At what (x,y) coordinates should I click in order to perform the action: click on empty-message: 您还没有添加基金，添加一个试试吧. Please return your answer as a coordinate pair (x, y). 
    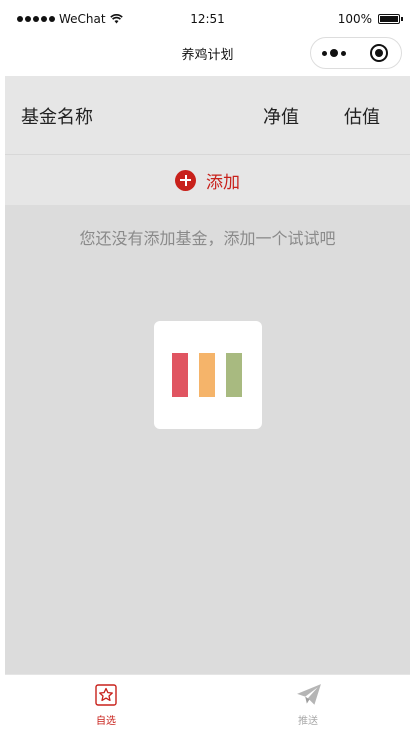
    Looking at the image, I should click on (207, 238).